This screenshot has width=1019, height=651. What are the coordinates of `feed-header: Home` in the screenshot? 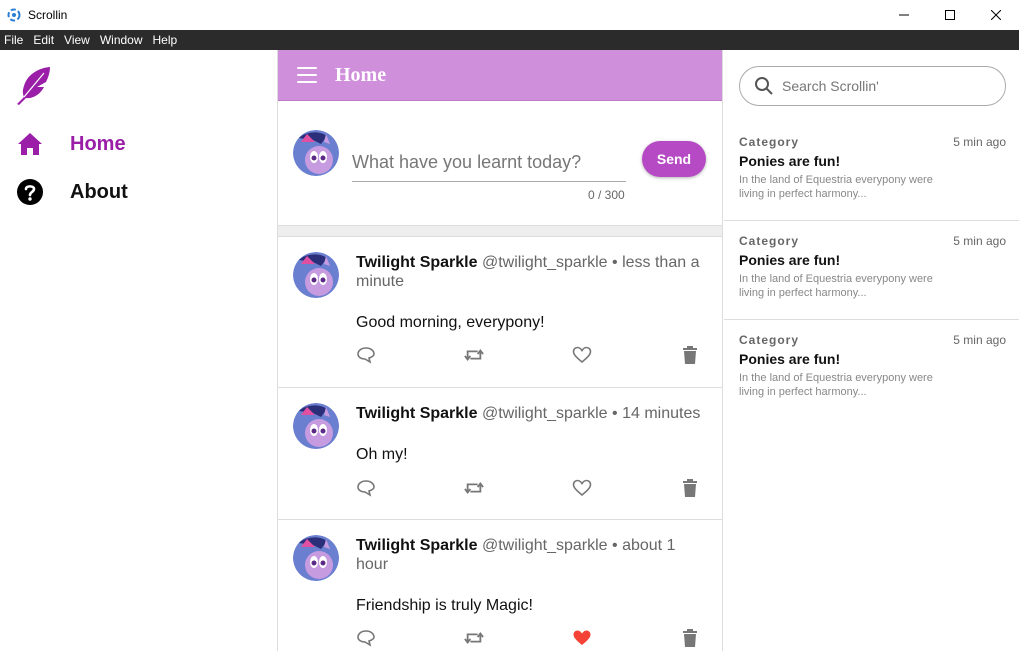 It's located at (500, 75).